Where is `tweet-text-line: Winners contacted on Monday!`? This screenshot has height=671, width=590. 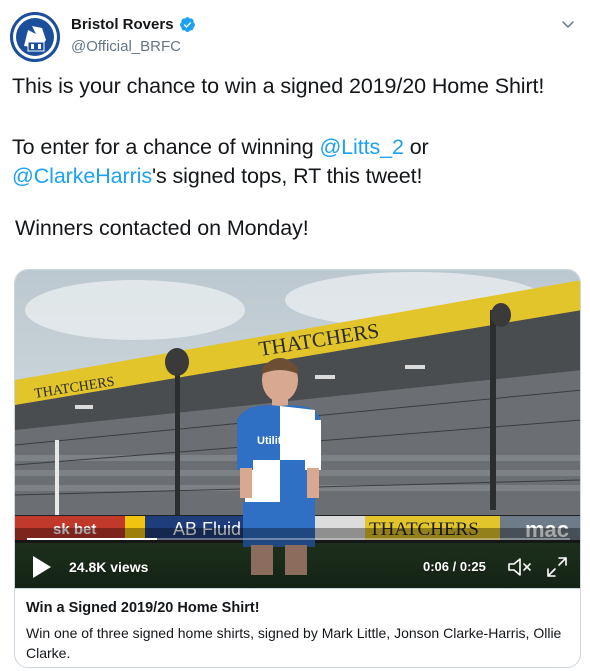
tweet-text-line: Winners contacted on Monday! is located at coordinates (162, 228).